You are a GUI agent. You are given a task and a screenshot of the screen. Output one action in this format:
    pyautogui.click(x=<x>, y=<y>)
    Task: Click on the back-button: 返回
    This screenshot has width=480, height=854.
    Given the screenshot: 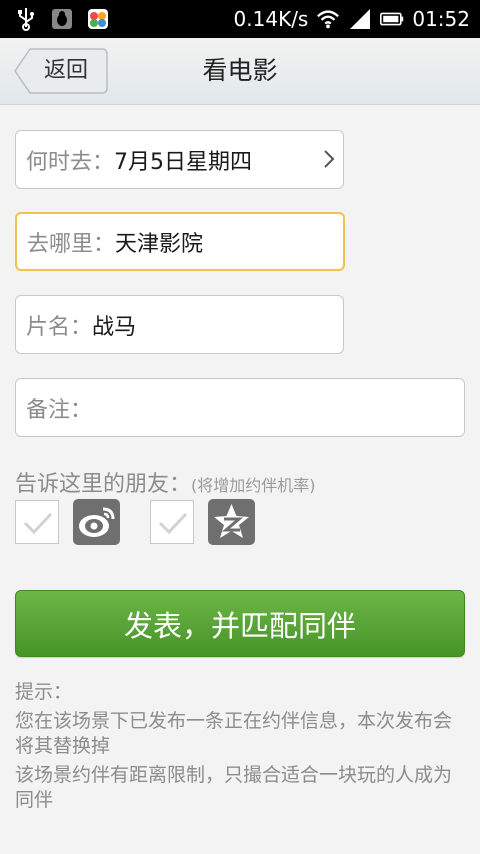 What is the action you would take?
    pyautogui.click(x=61, y=71)
    